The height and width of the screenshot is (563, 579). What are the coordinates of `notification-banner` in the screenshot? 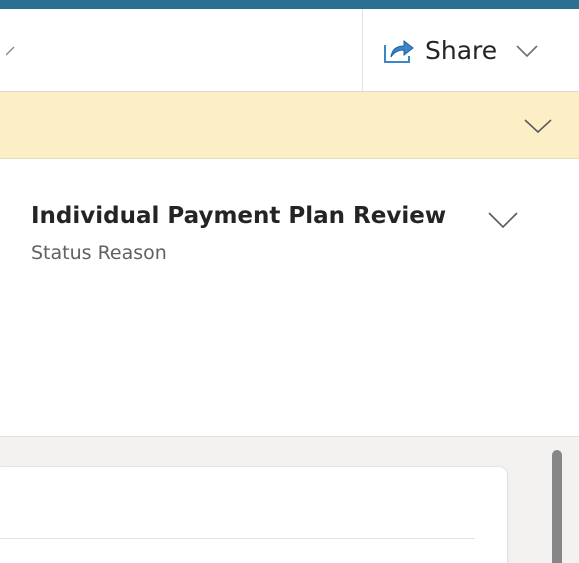 It's located at (289, 125).